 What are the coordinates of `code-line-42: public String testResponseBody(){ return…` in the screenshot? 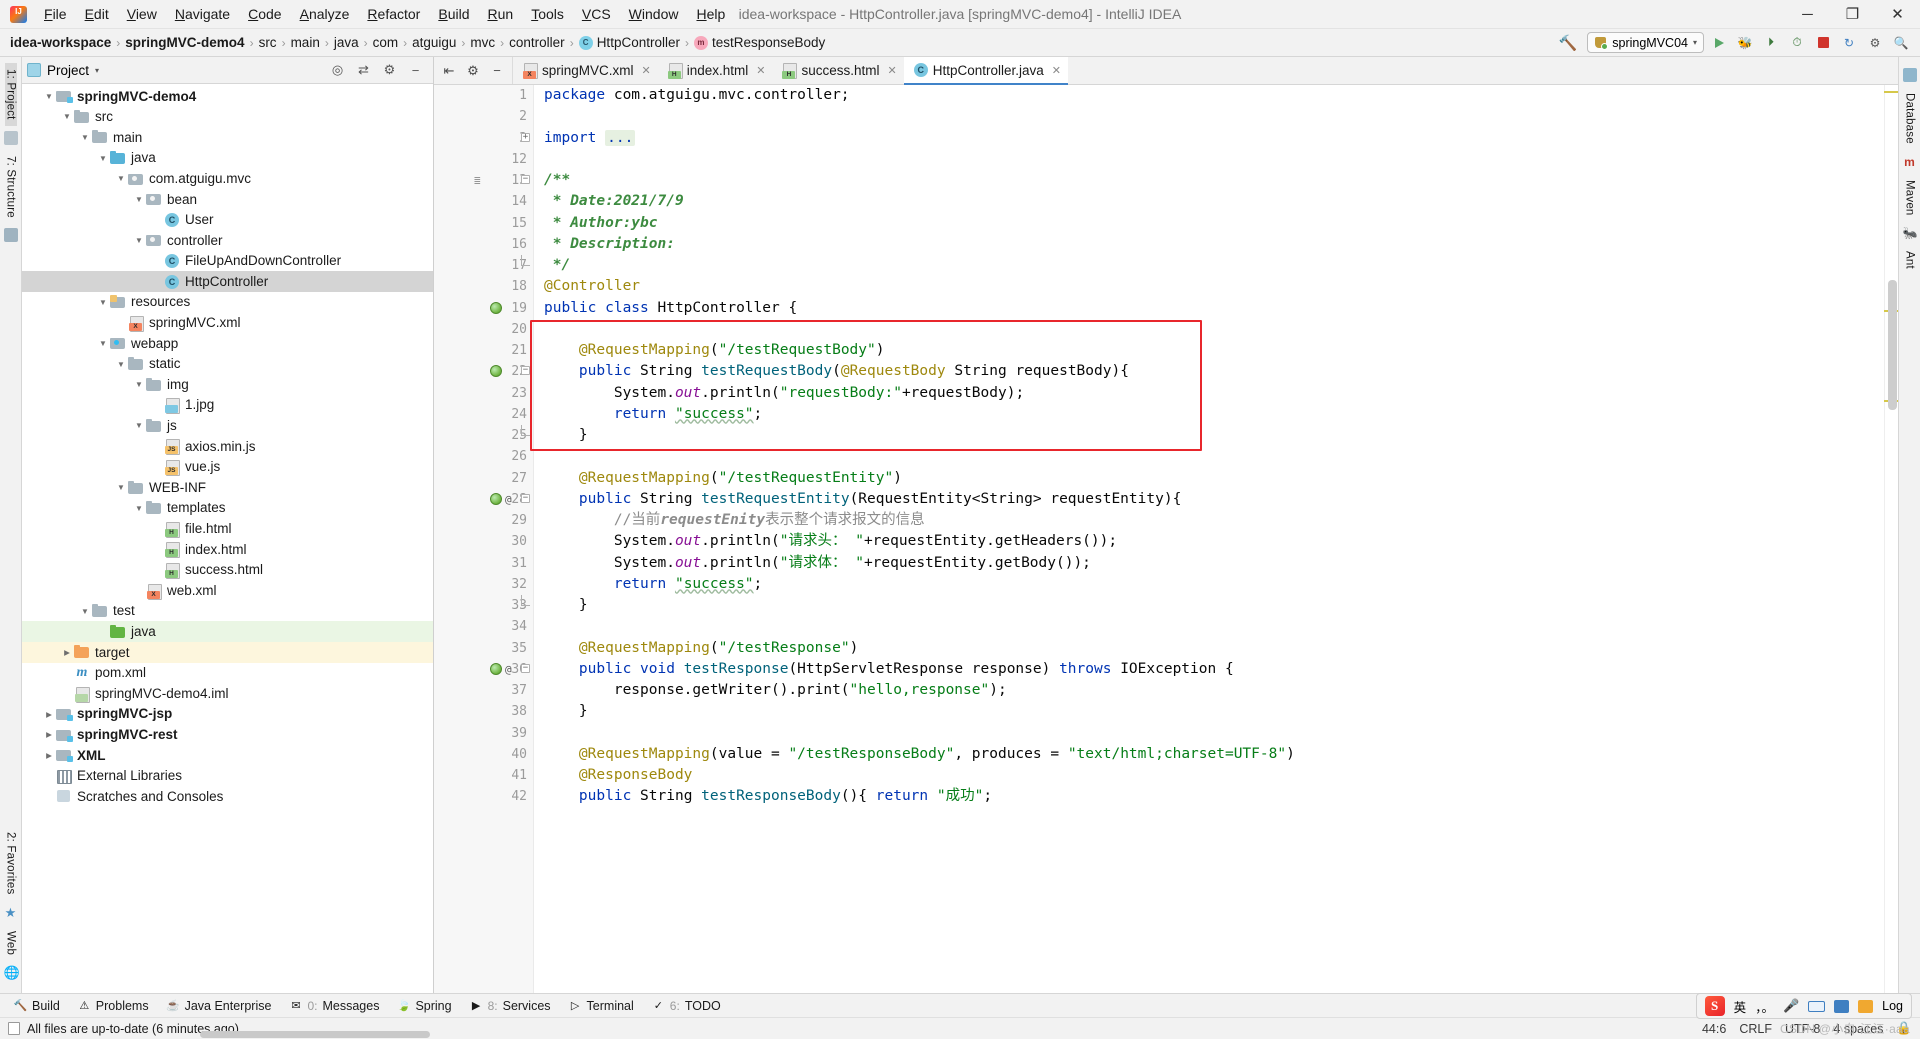 It's located at (1214, 796).